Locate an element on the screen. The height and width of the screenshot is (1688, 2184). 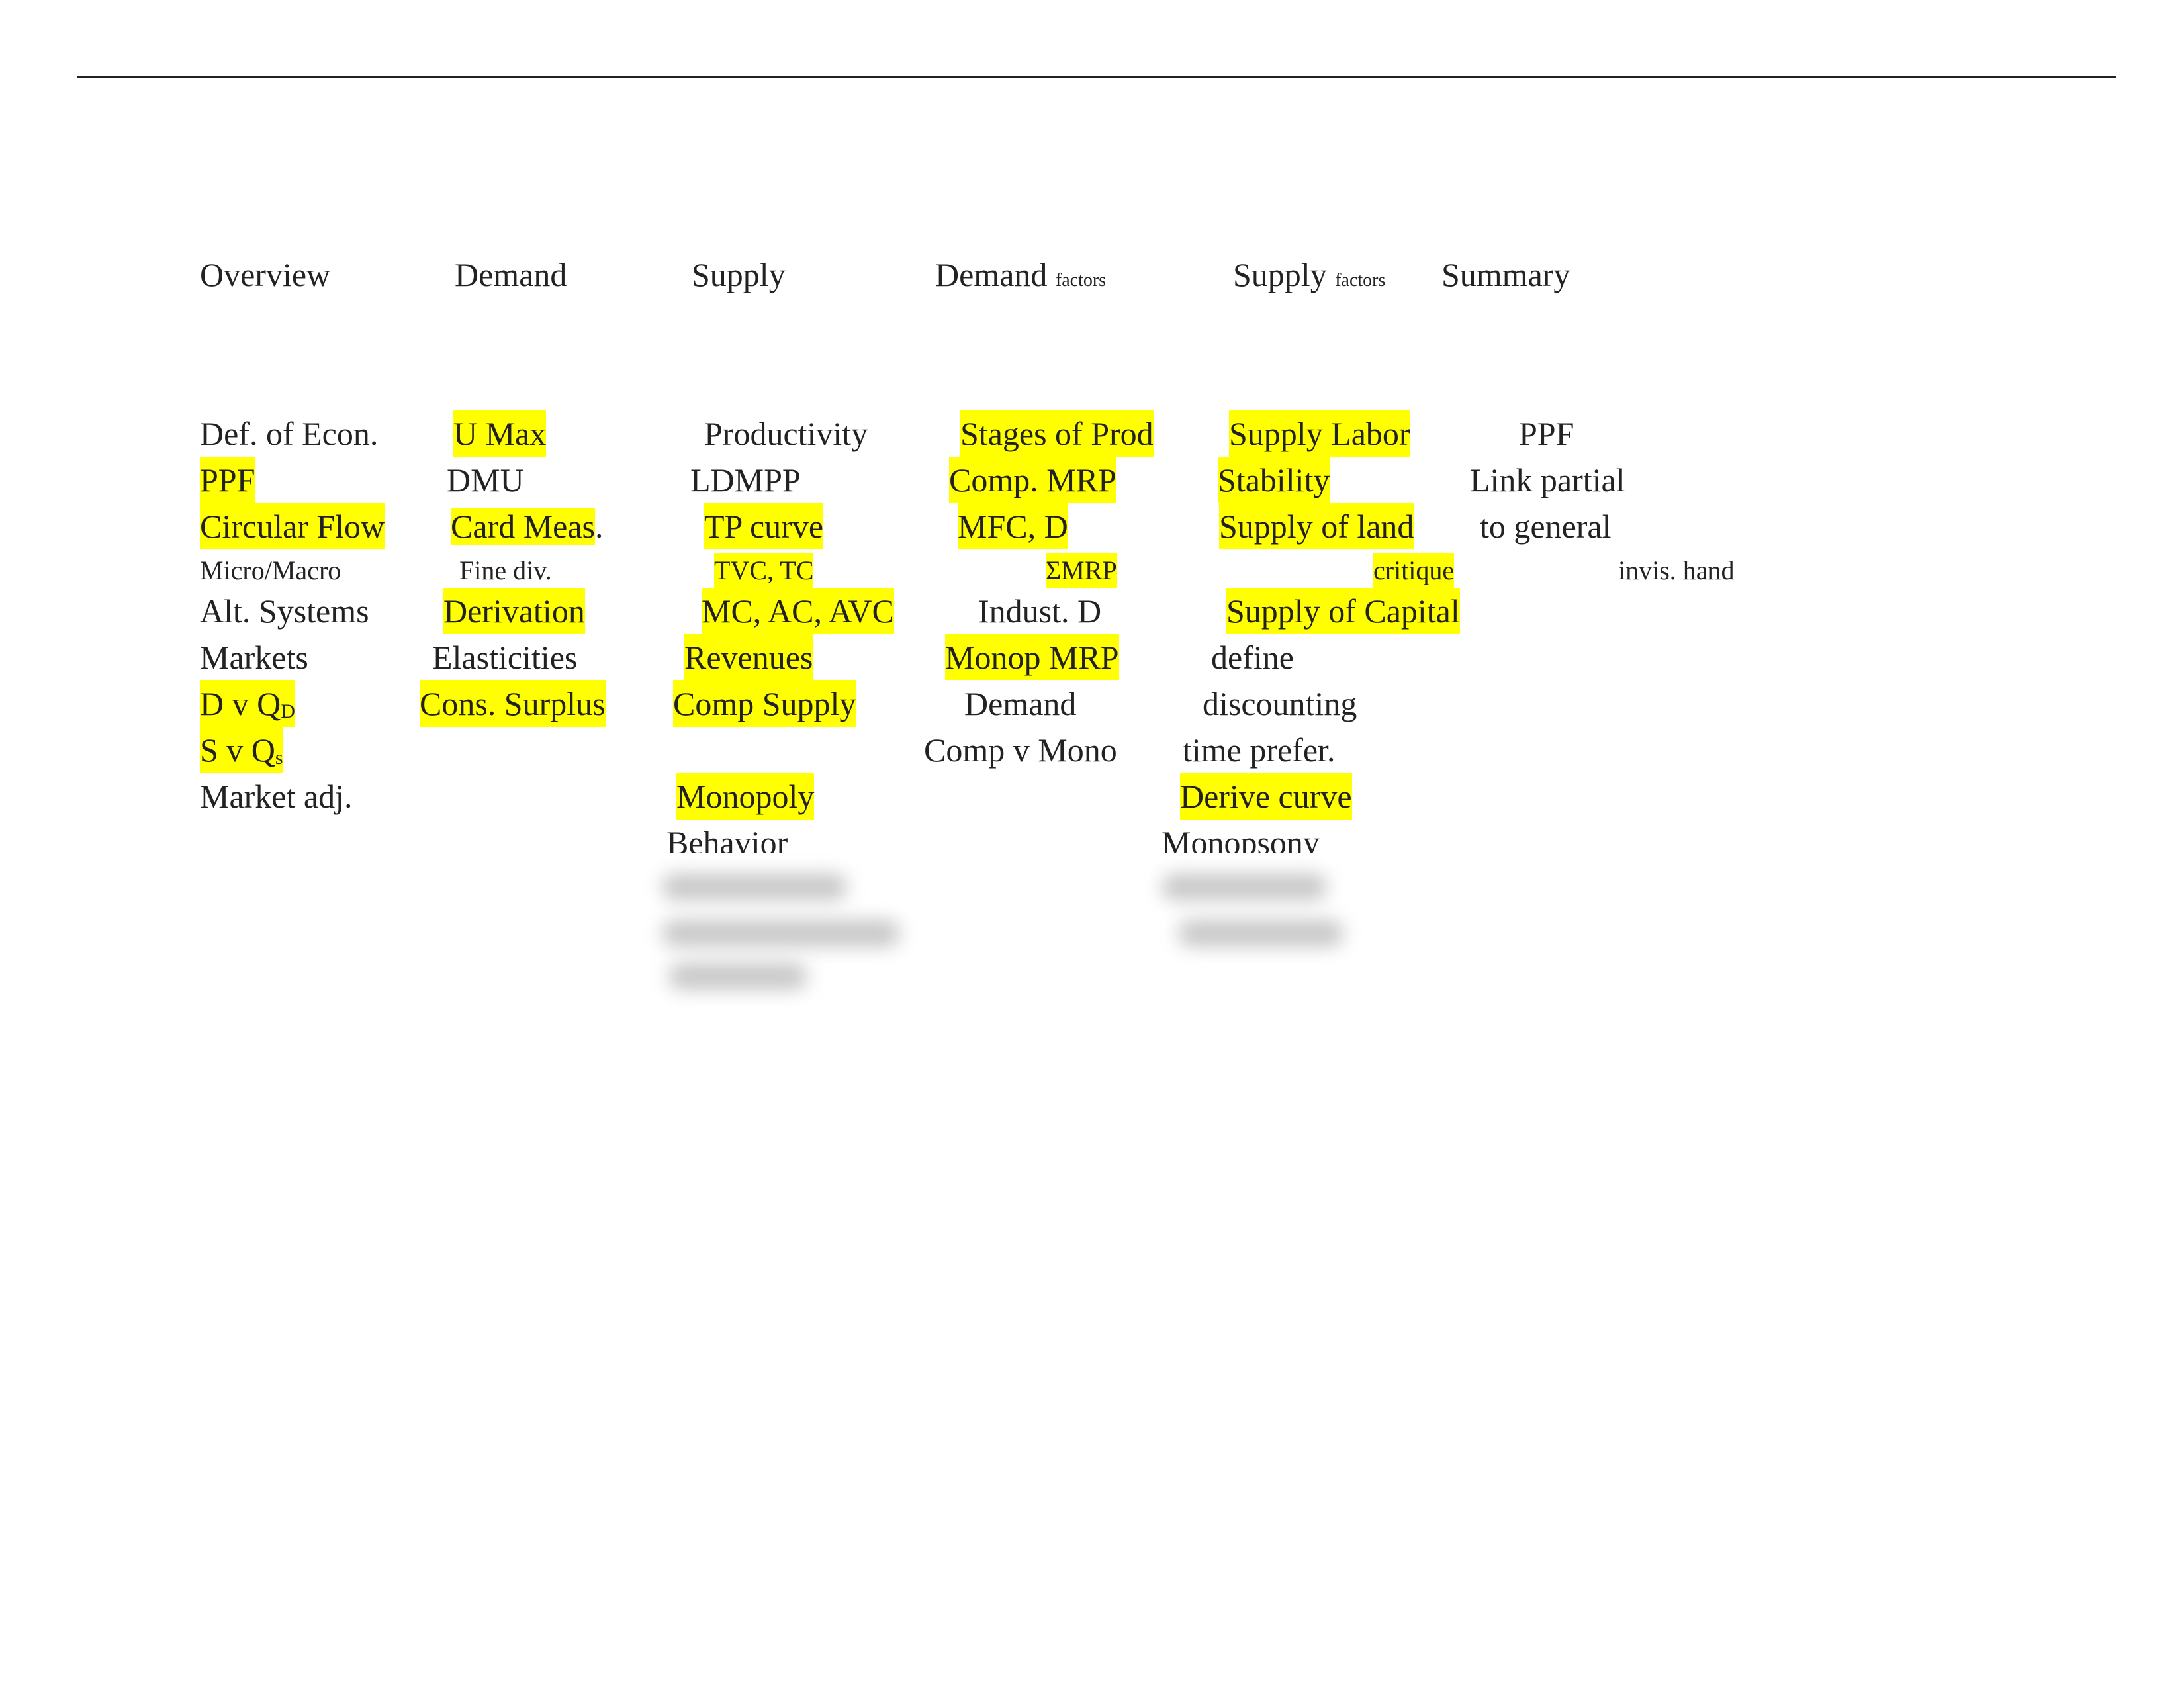
list-item: Elasticities is located at coordinates (505, 657).